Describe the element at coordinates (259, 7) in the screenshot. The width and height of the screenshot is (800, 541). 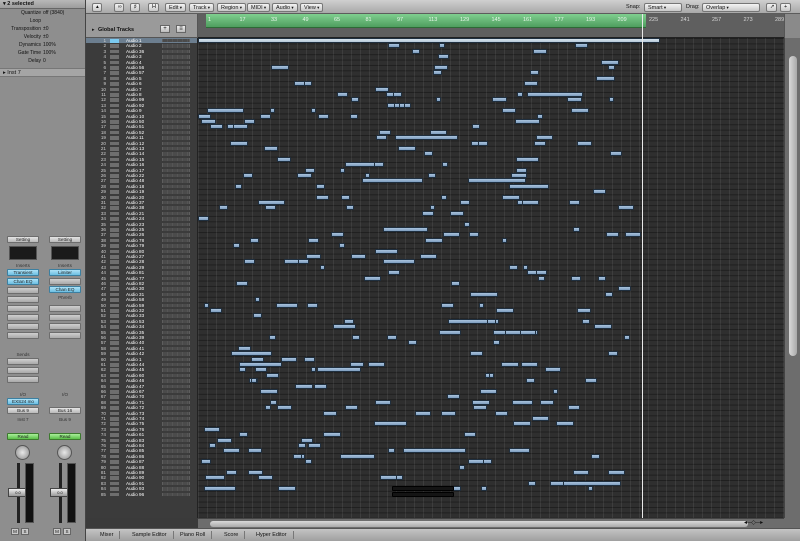
I see `midi-menu: MIDI` at that location.